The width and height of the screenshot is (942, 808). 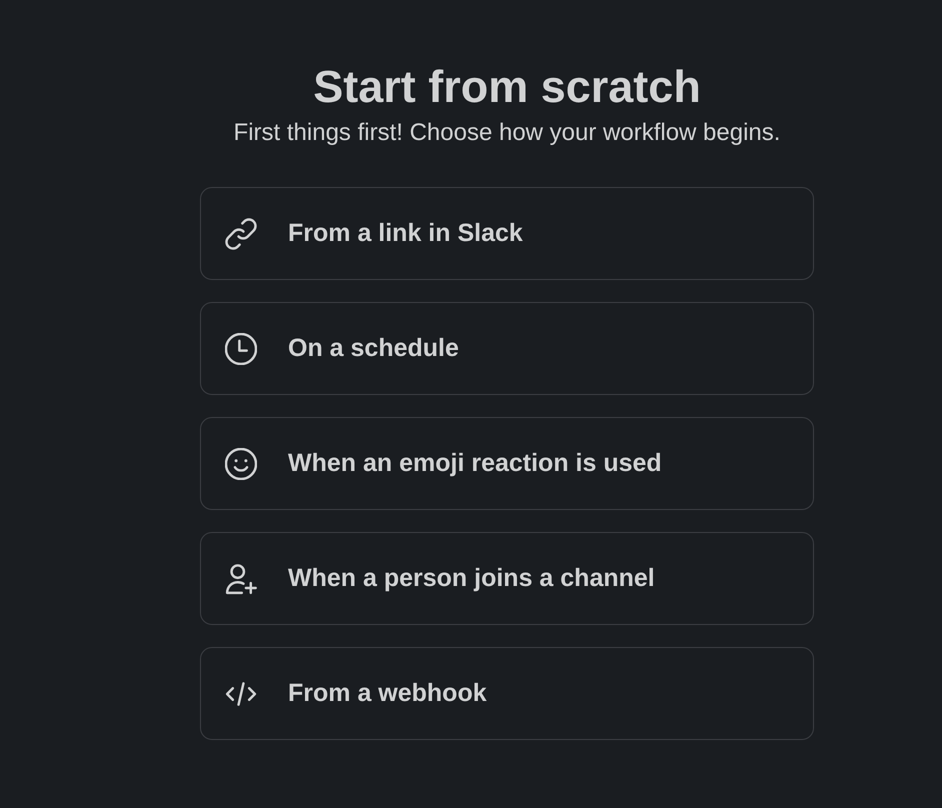 I want to click on smiley-icon, so click(x=241, y=464).